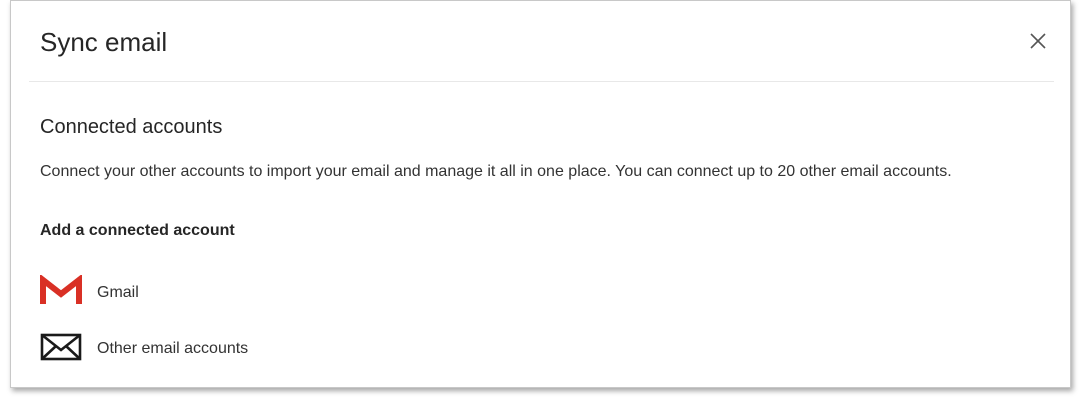 The width and height of the screenshot is (1087, 407). I want to click on gmail-account-option: Gmail, so click(89, 290).